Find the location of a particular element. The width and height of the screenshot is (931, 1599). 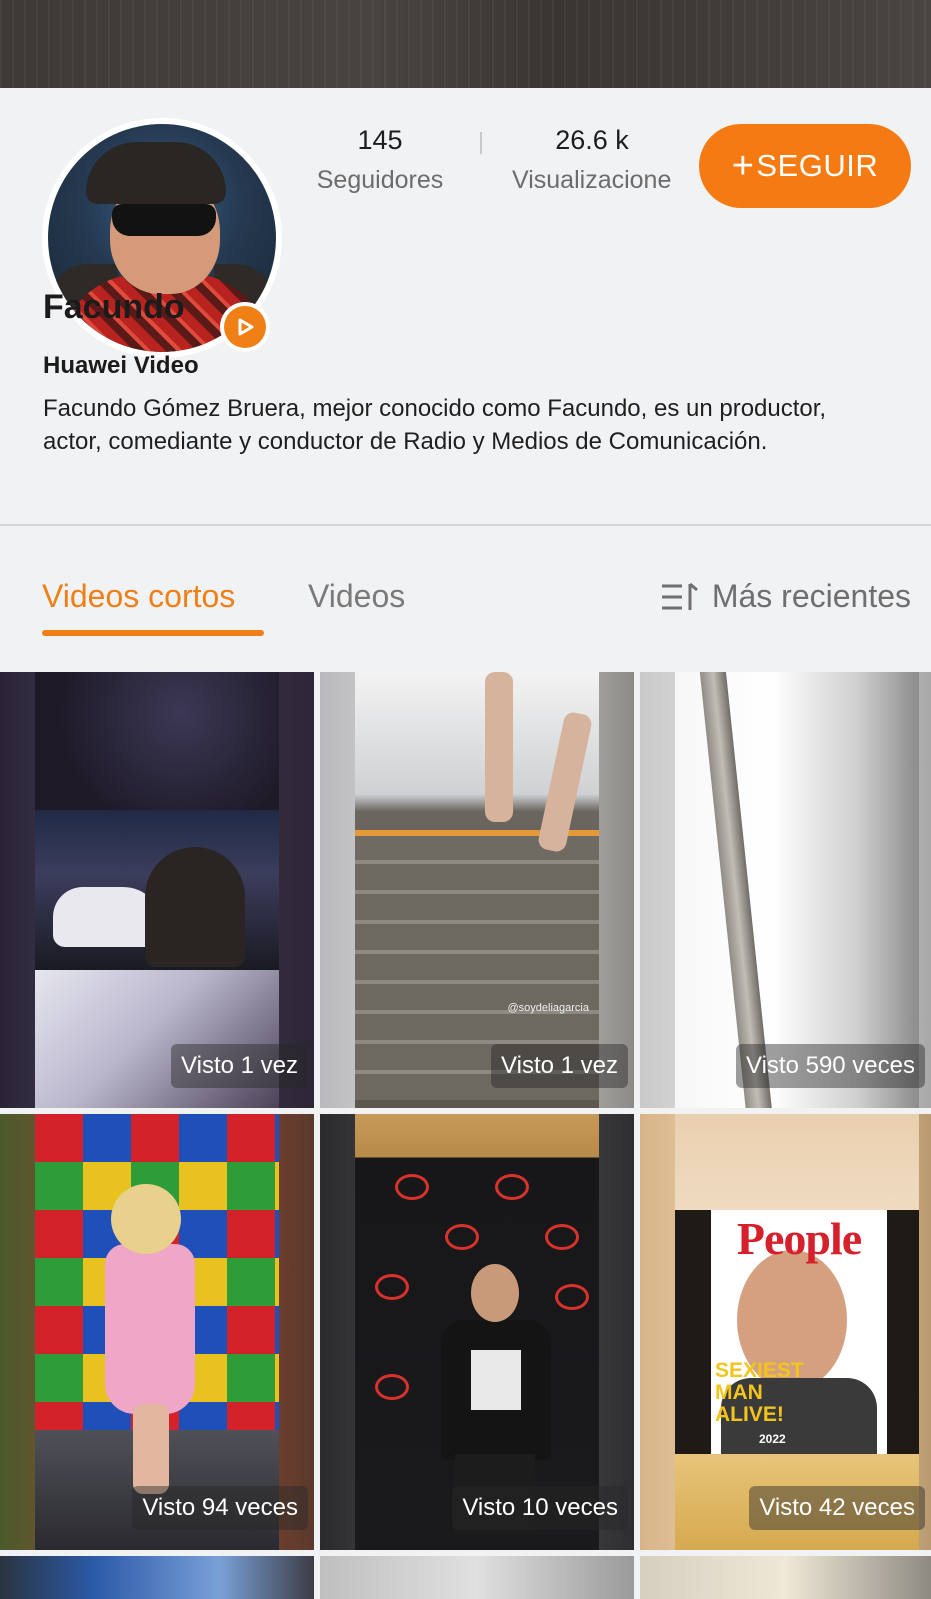

follow-label: SEGUIR is located at coordinates (817, 165).